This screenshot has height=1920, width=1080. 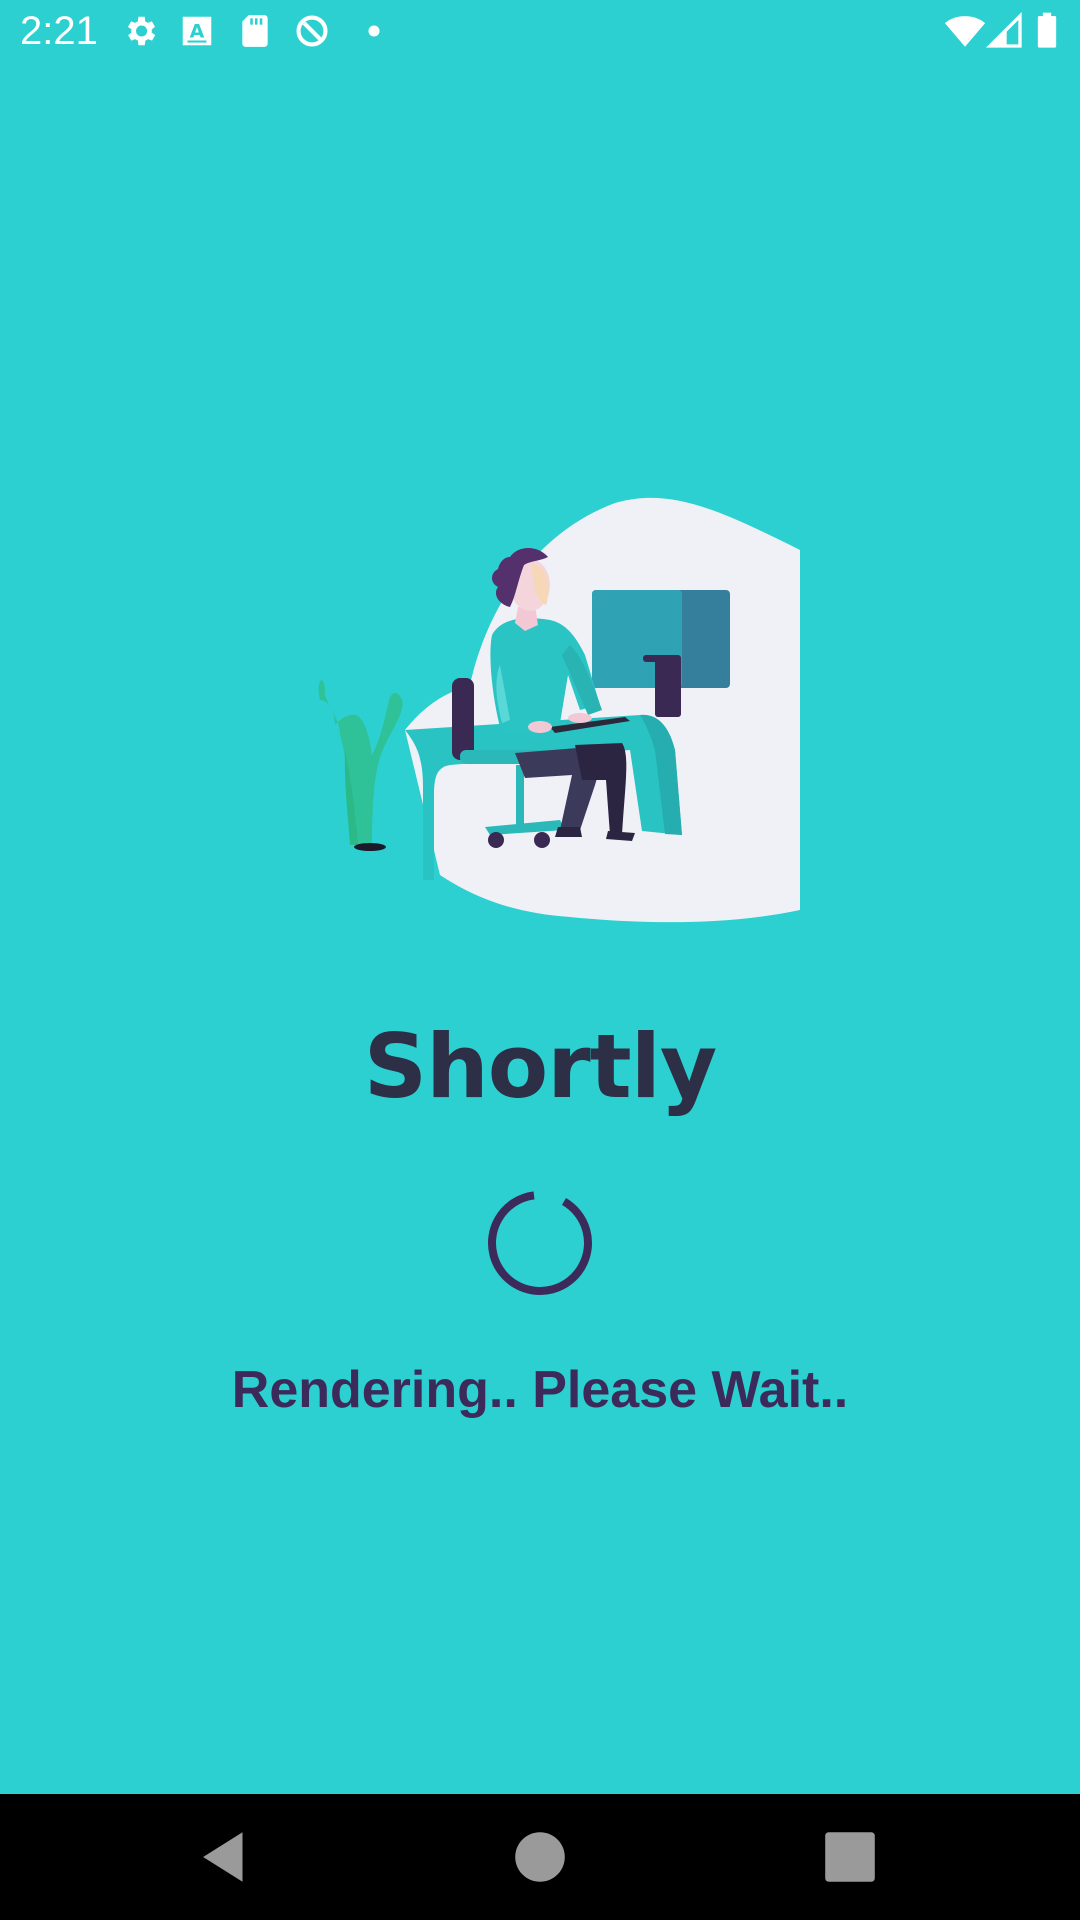 I want to click on dot-icon, so click(x=374, y=31).